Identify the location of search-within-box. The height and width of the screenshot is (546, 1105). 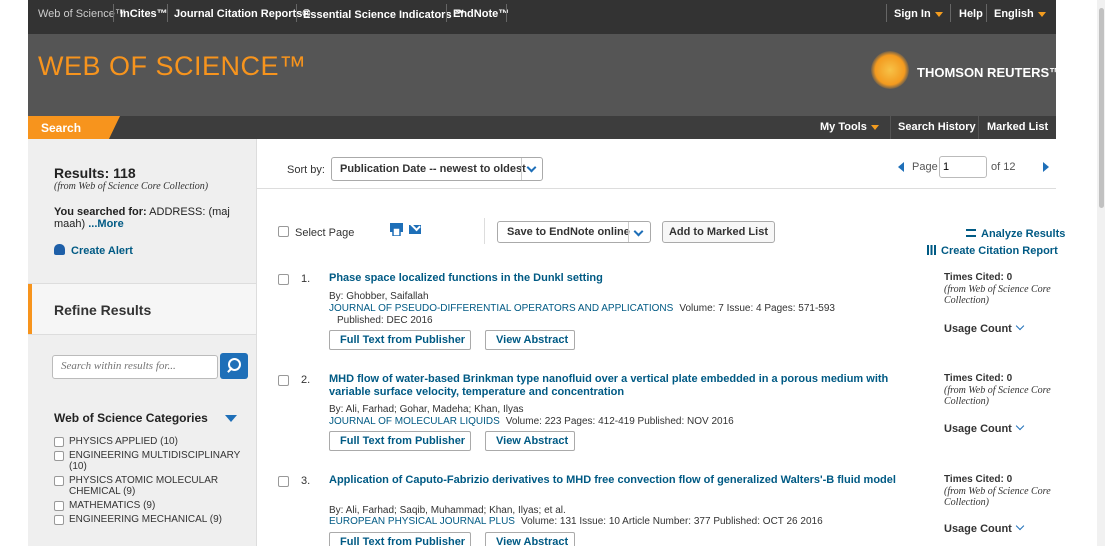
(135, 367).